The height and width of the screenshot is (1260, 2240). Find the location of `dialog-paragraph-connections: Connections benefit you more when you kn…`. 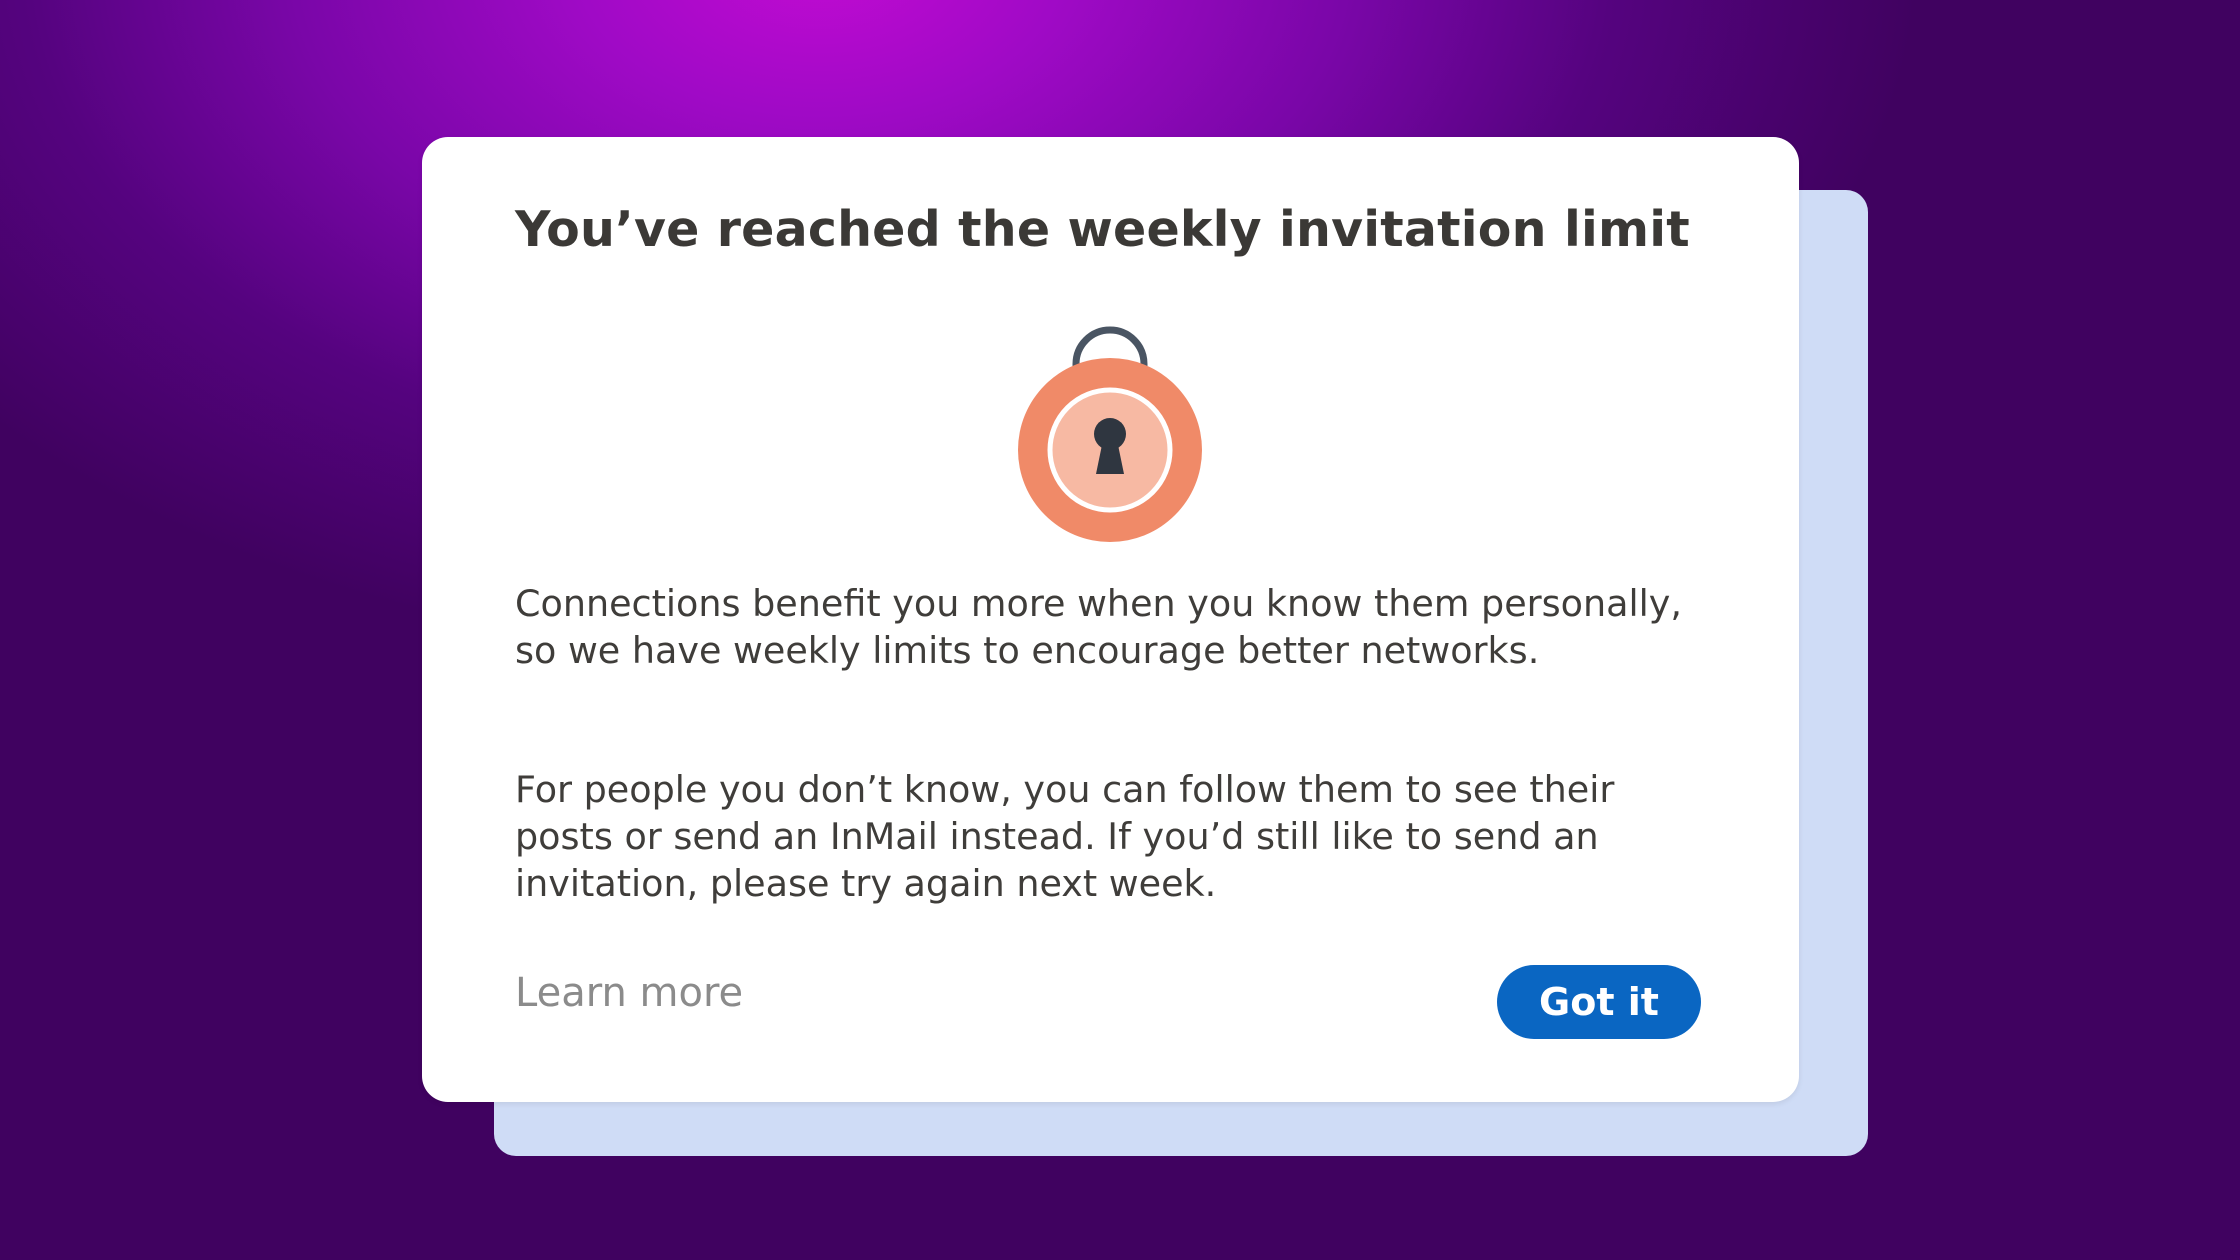

dialog-paragraph-connections: Connections benefit you more when you kn… is located at coordinates (1099, 627).